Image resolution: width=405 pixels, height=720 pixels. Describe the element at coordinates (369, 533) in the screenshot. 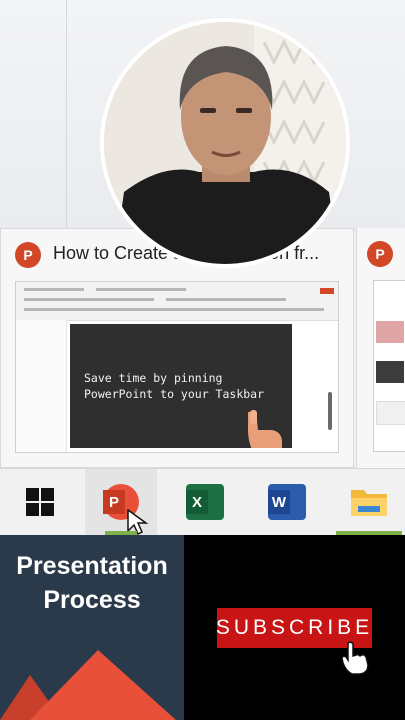

I see `open-indicator` at that location.